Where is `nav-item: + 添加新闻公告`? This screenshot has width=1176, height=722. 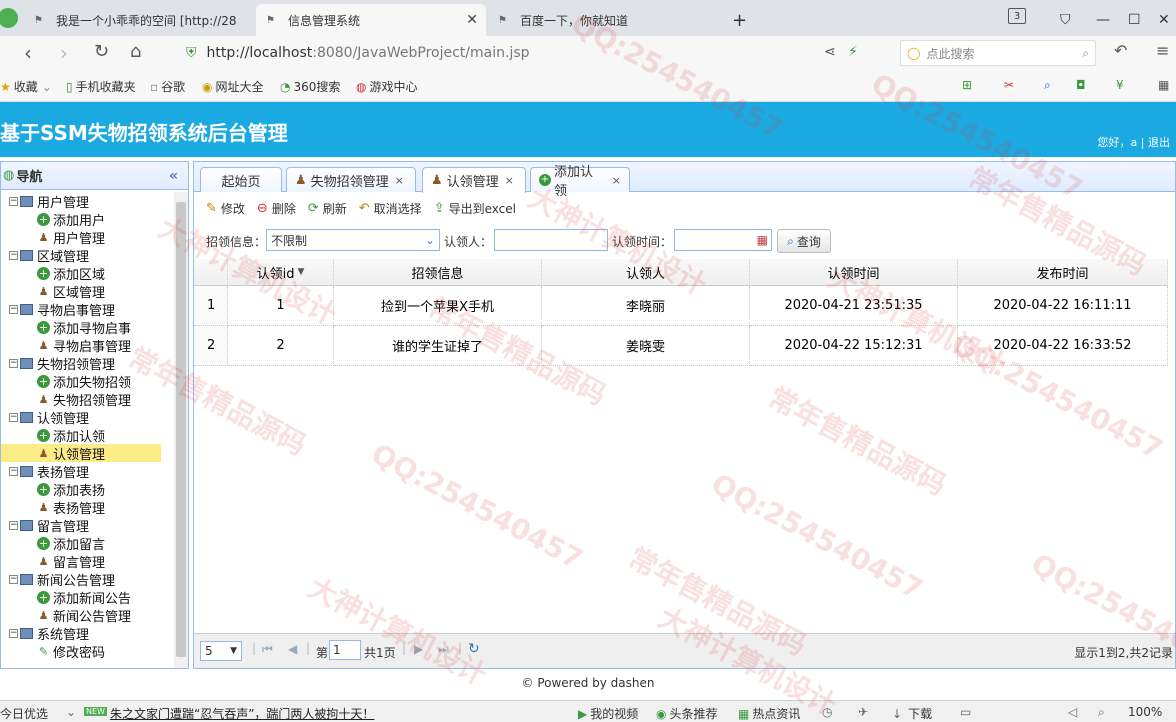
nav-item: + 添加新闻公告 is located at coordinates (66, 597).